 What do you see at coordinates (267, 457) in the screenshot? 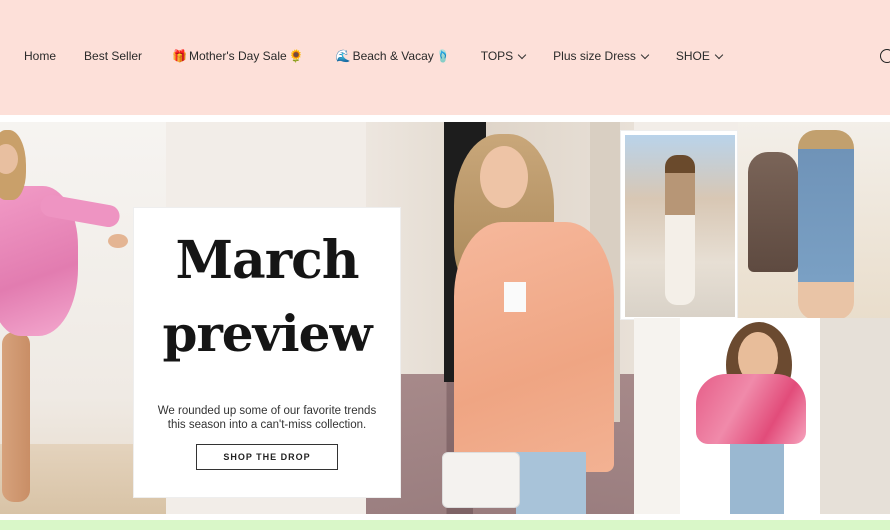
I see `shop-the-drop-button: SHOP THE DROP` at bounding box center [267, 457].